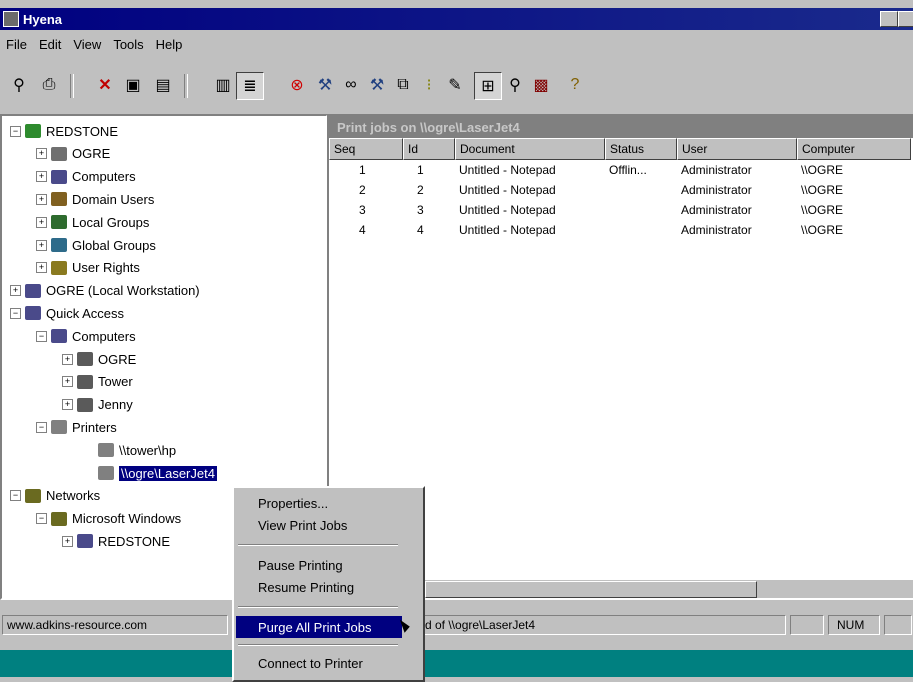 The width and height of the screenshot is (913, 682). I want to click on delete-icon: ✕, so click(105, 85).